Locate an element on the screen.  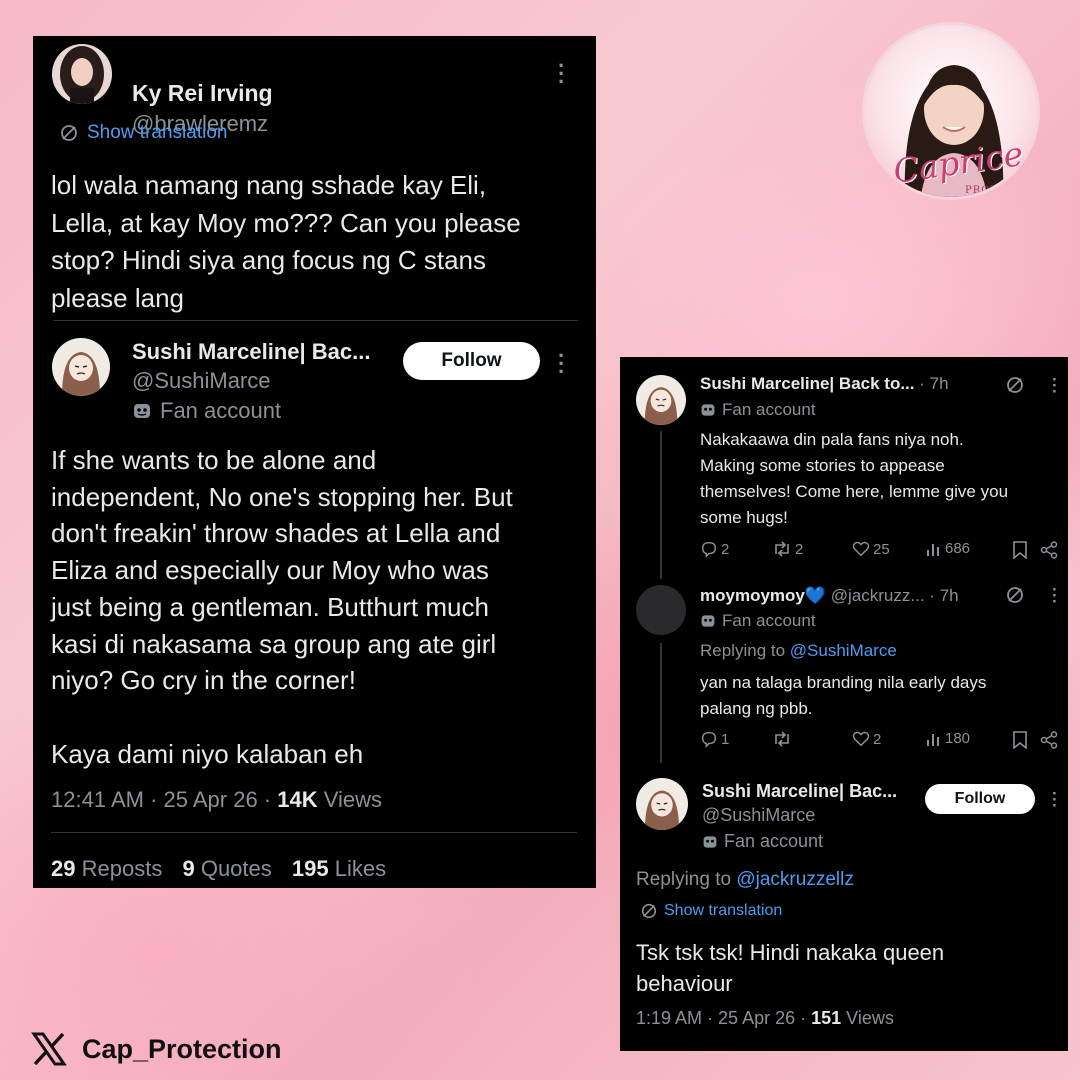
caprice-protection-logo: Caprice PROTECTIO is located at coordinates (951, 111).